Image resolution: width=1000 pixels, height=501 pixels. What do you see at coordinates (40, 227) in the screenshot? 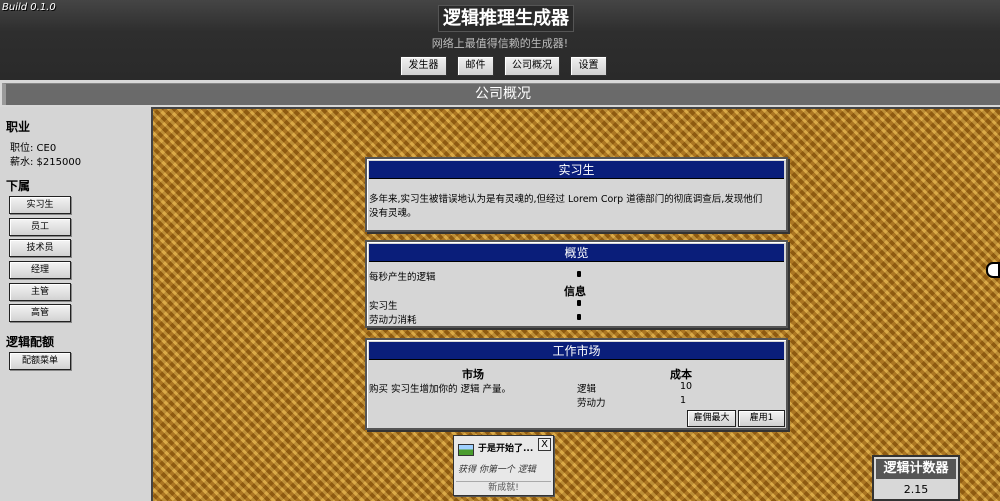
I see `role-employee-button: 员工` at bounding box center [40, 227].